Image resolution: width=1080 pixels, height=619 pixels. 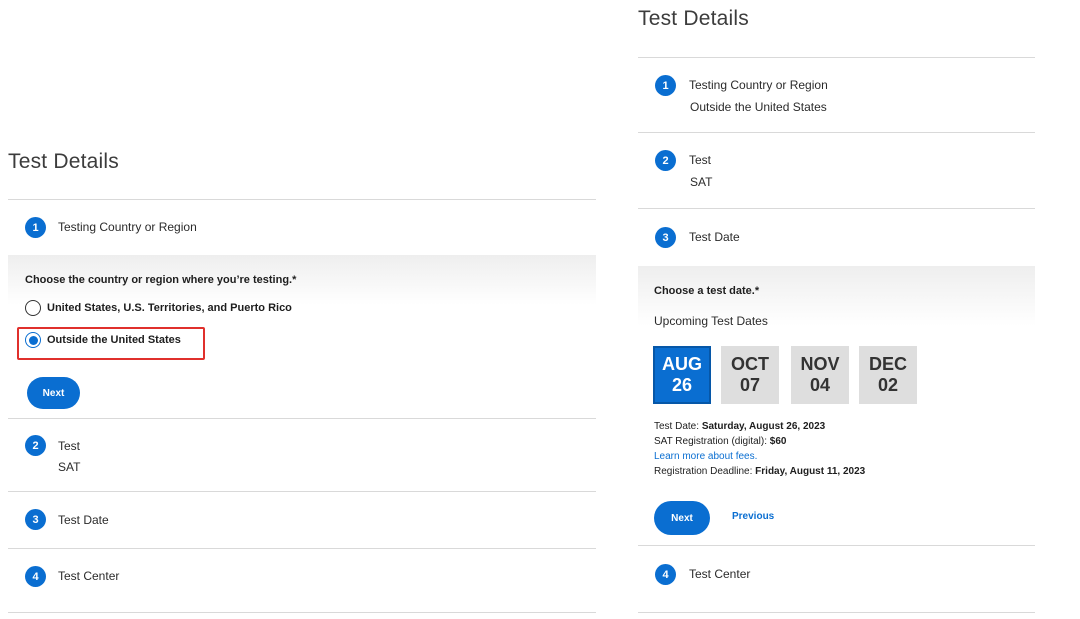 What do you see at coordinates (810, 471) in the screenshot?
I see `info-value: Friday, August 11, 2023` at bounding box center [810, 471].